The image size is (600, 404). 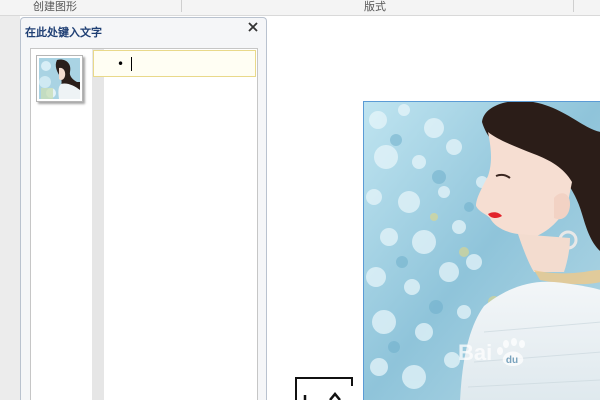 What do you see at coordinates (512, 360) in the screenshot?
I see `svg-text: du` at bounding box center [512, 360].